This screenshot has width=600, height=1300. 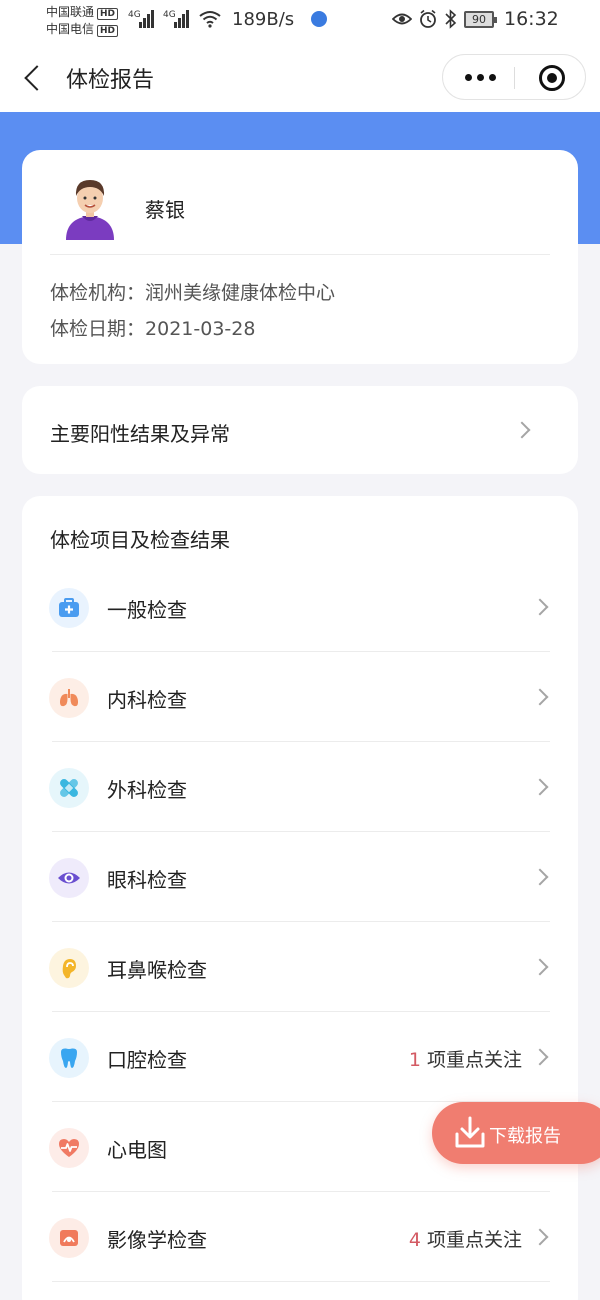 I want to click on download-report-button: 下载报告, so click(x=516, y=1133).